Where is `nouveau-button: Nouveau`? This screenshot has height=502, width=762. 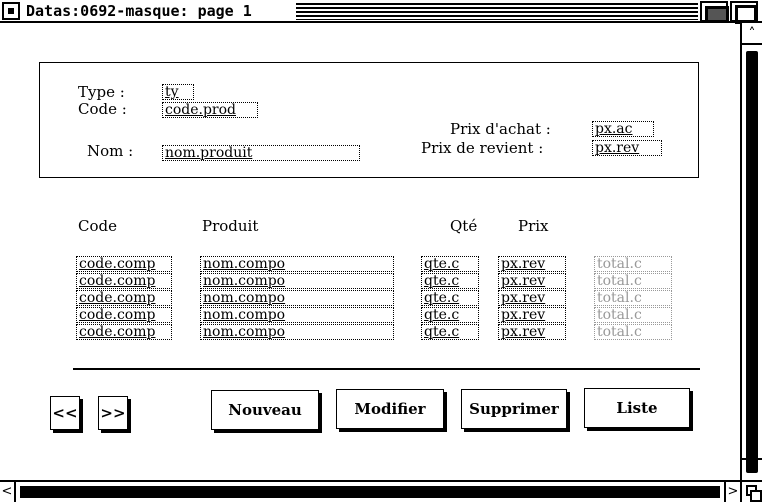 nouveau-button: Nouveau is located at coordinates (265, 410).